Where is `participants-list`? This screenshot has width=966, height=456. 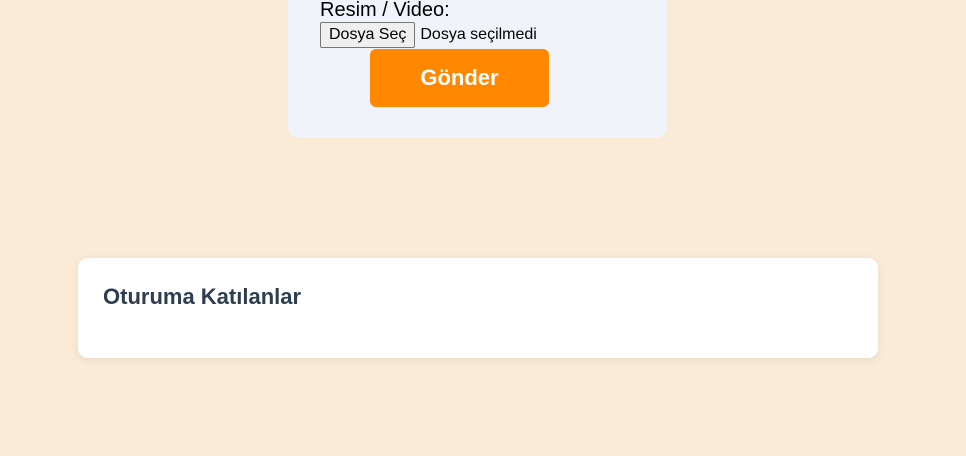 participants-list is located at coordinates (478, 330).